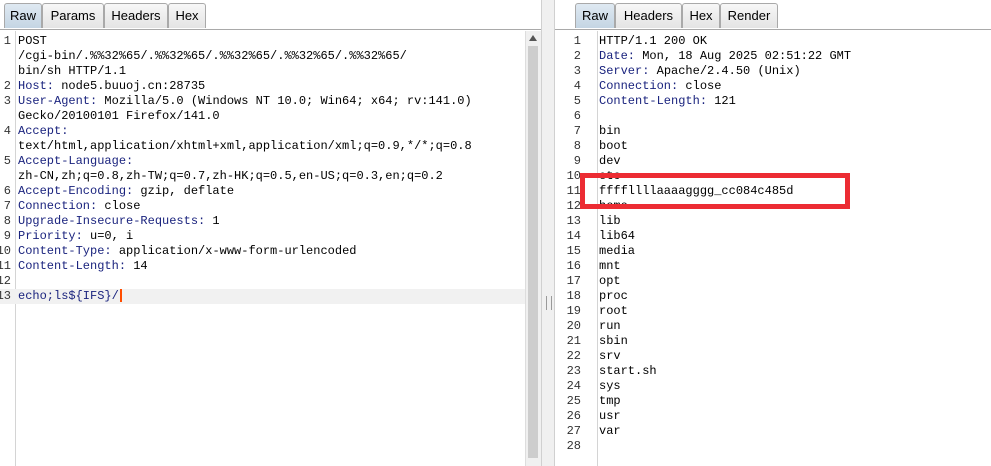  What do you see at coordinates (773, 416) in the screenshot?
I see `response-line: 26 usr` at bounding box center [773, 416].